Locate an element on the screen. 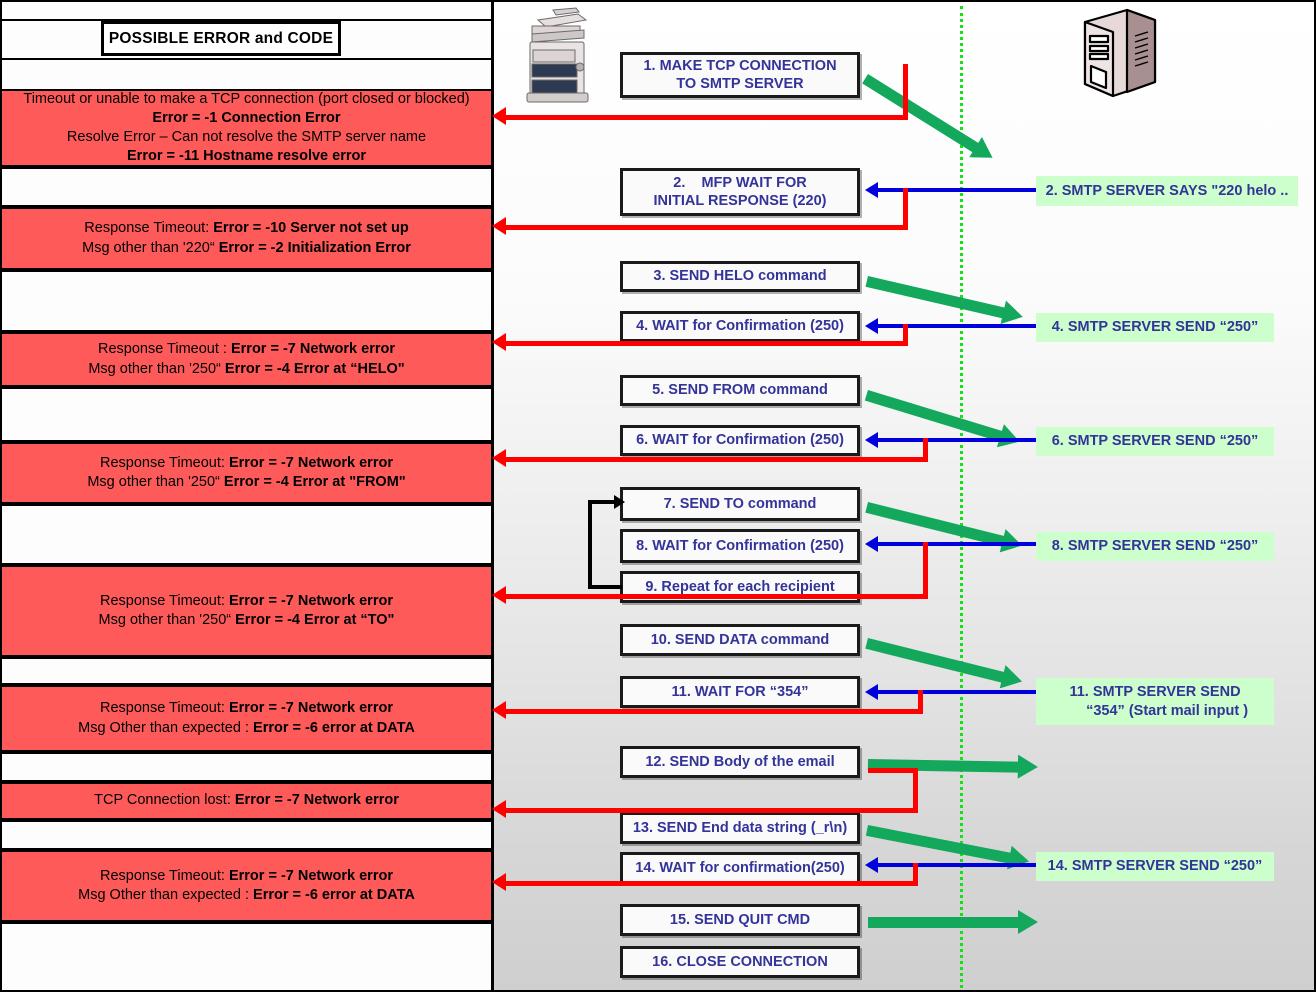 Image resolution: width=1316 pixels, height=992 pixels. step-box-5: 5. SEND FROM command is located at coordinates (740, 390).